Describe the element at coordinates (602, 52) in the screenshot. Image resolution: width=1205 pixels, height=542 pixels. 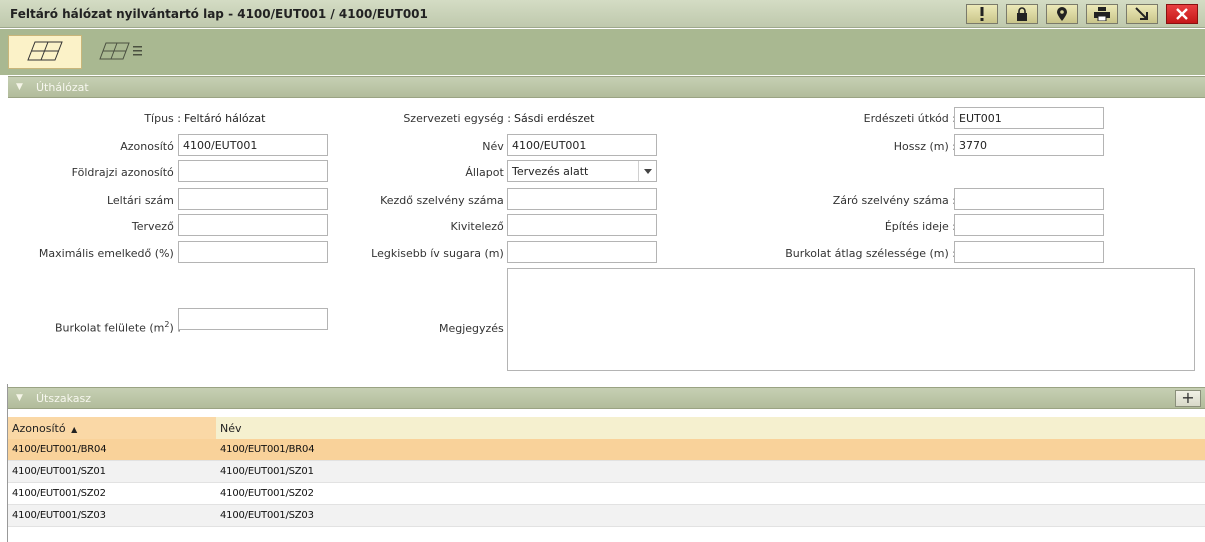
I see `view-toolbar` at that location.